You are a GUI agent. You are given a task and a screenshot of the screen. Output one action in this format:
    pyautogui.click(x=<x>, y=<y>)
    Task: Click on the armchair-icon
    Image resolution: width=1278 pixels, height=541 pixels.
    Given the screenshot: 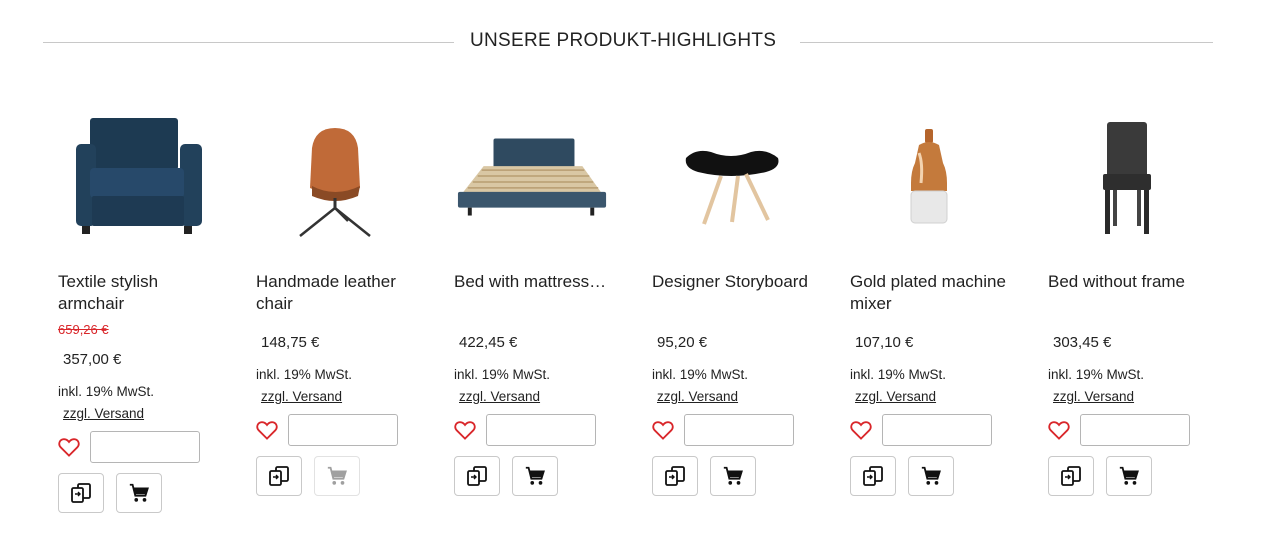 What is the action you would take?
    pyautogui.click(x=139, y=176)
    